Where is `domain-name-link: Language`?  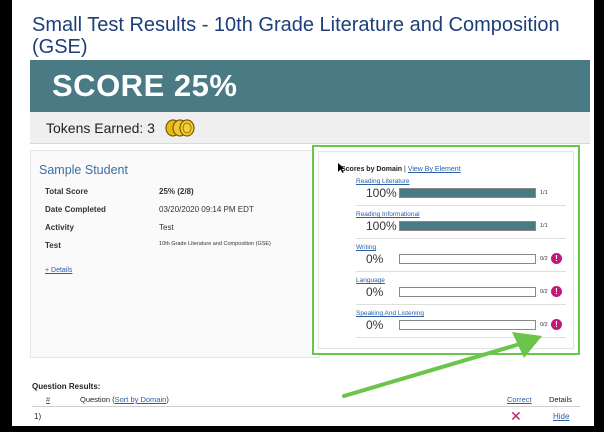
domain-name-link: Language is located at coordinates (370, 280).